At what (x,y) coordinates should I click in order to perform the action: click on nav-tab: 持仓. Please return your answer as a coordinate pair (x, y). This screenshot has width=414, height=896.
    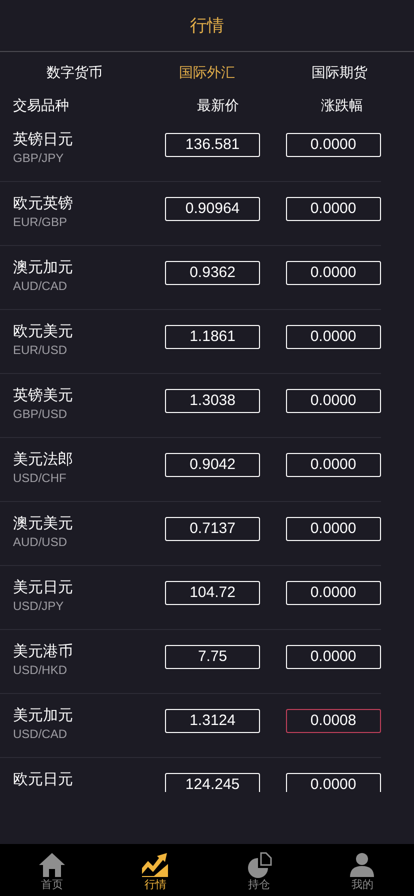
    Looking at the image, I should click on (258, 870).